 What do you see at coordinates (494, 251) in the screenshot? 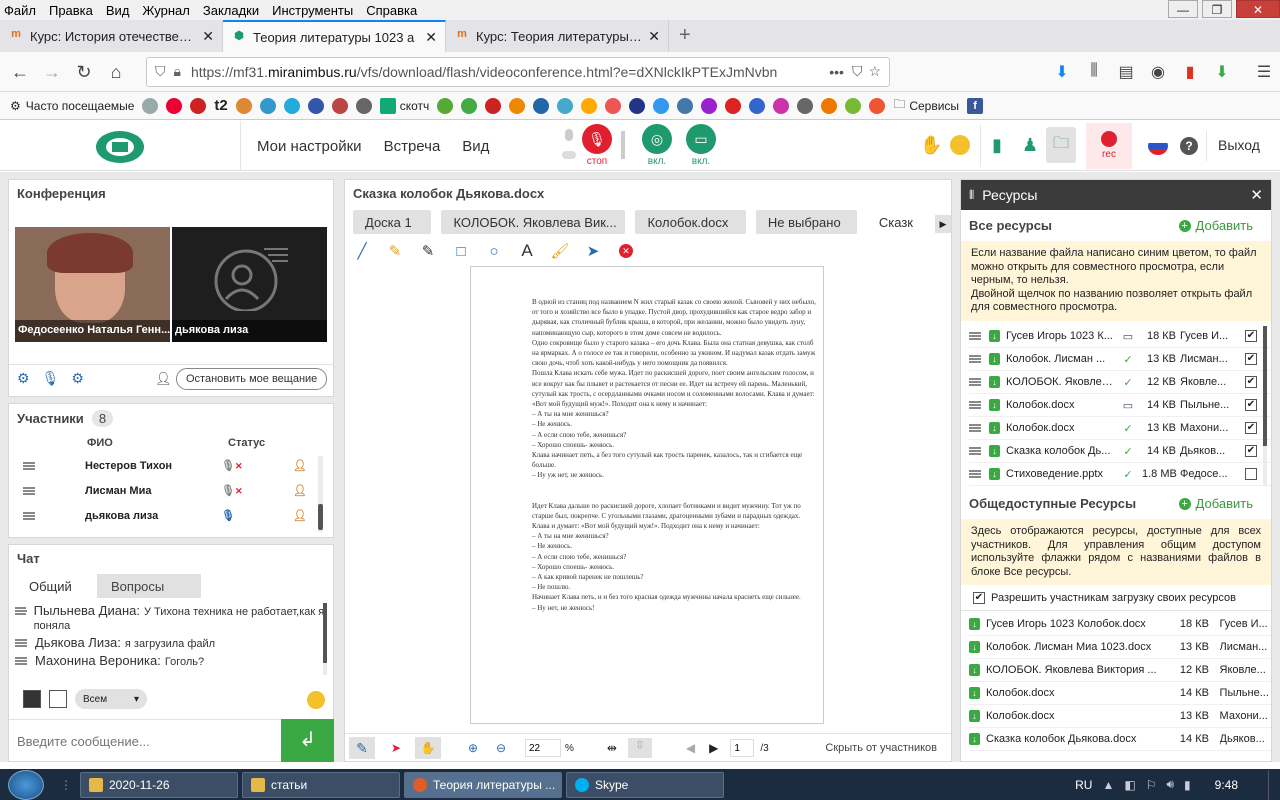
I see `ellipse-tool-icon: ○` at bounding box center [494, 251].